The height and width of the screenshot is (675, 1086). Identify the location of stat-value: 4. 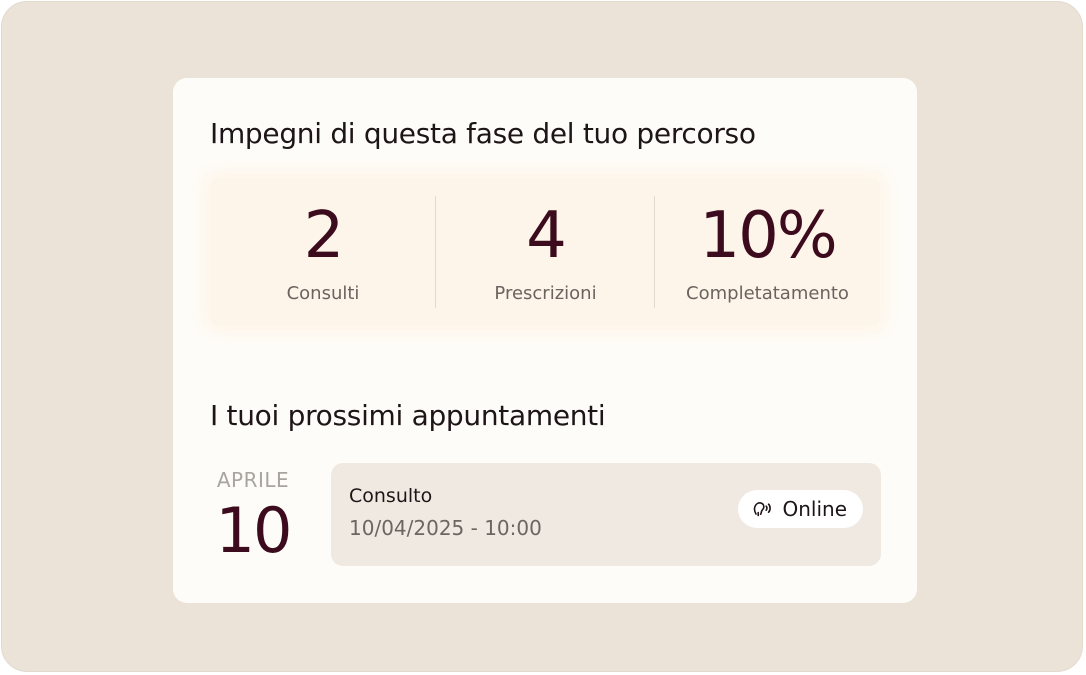
(546, 236).